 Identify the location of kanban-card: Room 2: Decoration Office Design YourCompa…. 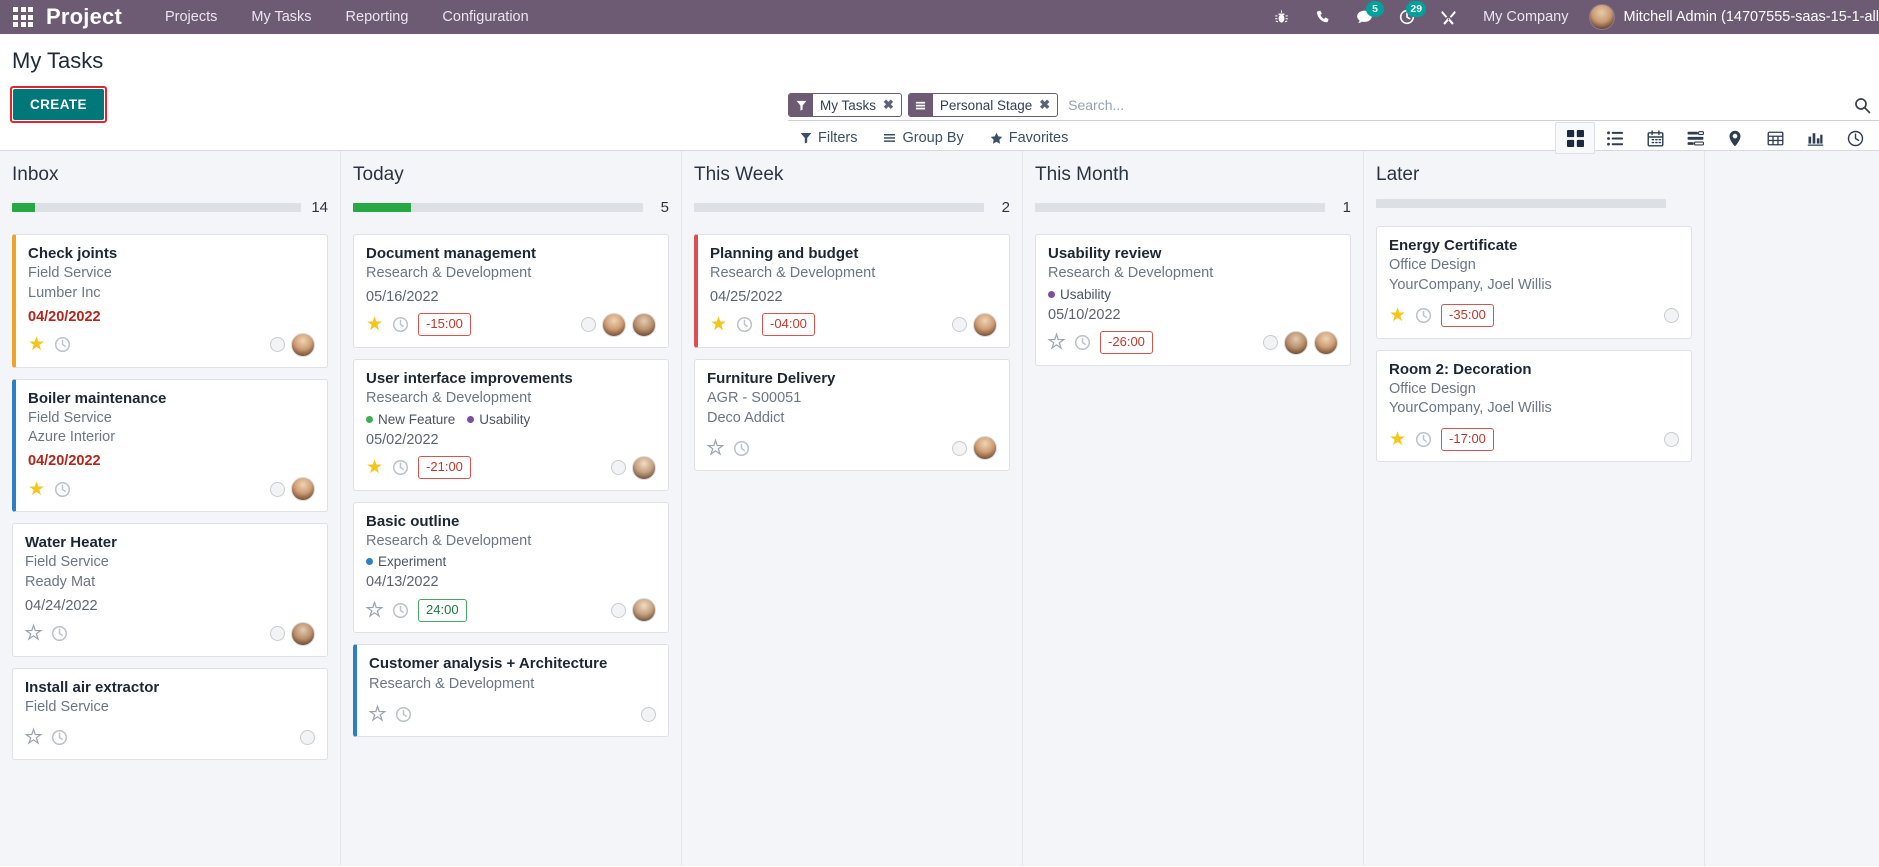
(1534, 406).